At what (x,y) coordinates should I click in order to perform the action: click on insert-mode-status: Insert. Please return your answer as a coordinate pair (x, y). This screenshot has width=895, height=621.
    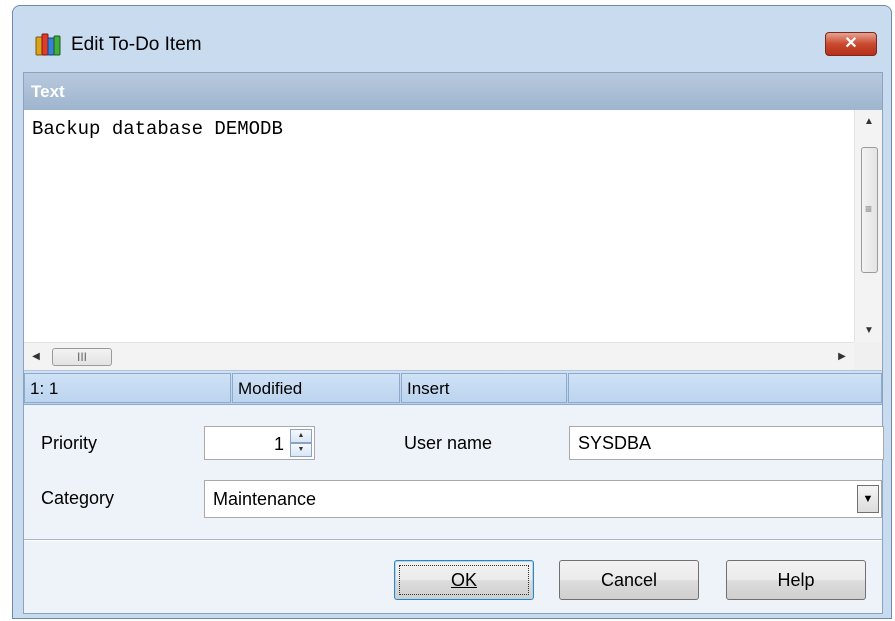
    Looking at the image, I should click on (484, 388).